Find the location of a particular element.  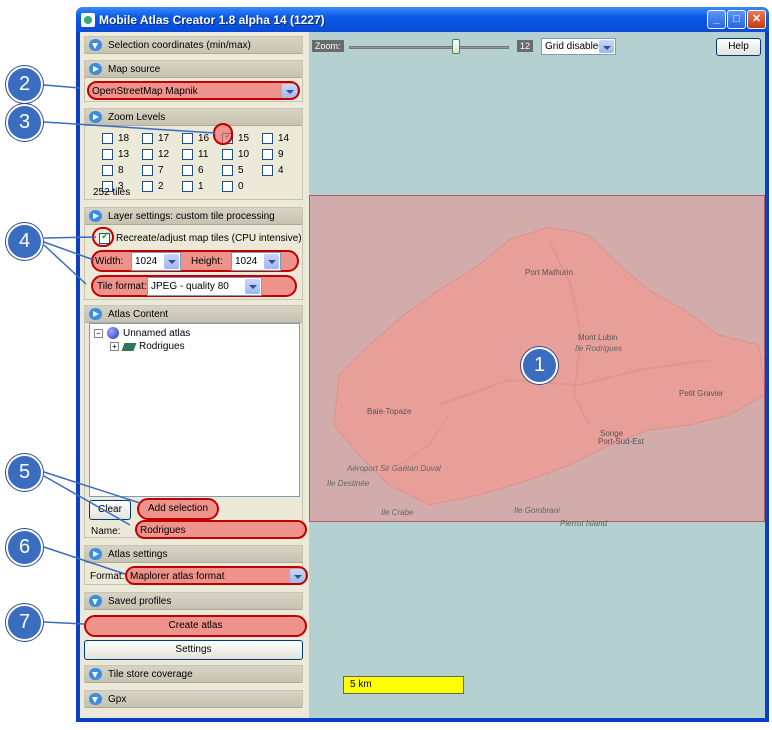

callout-1: 1 is located at coordinates (539, 365).